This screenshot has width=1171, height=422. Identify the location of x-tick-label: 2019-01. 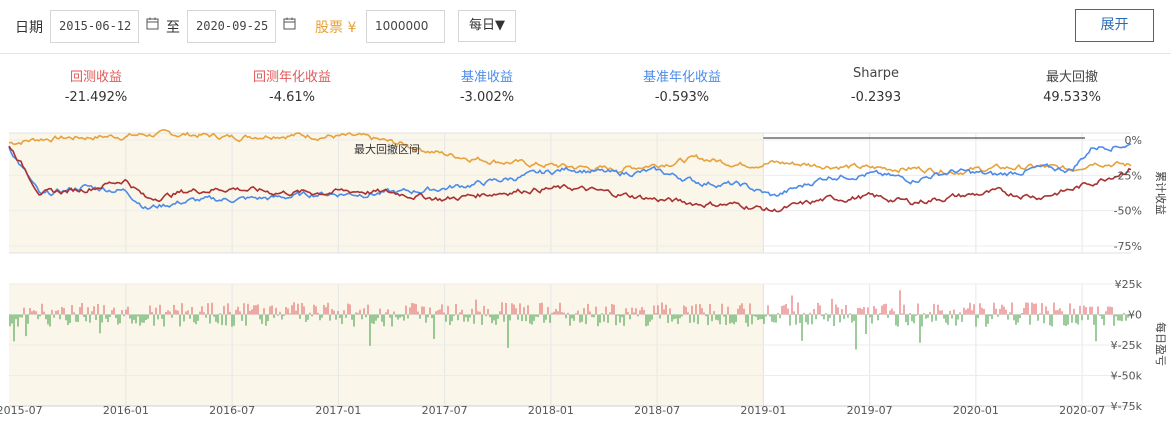
(763, 410).